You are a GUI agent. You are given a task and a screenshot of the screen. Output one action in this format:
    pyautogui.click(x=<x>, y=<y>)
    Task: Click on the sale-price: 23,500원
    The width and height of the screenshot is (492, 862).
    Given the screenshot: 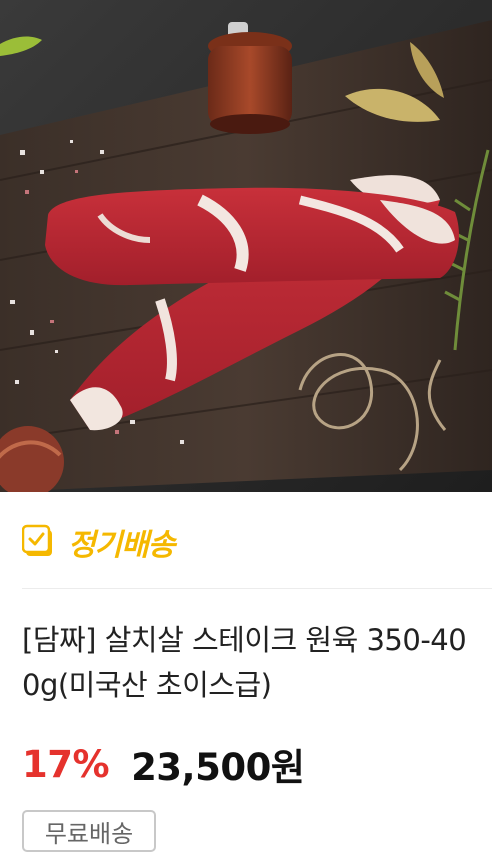 What is the action you would take?
    pyautogui.click(x=218, y=767)
    